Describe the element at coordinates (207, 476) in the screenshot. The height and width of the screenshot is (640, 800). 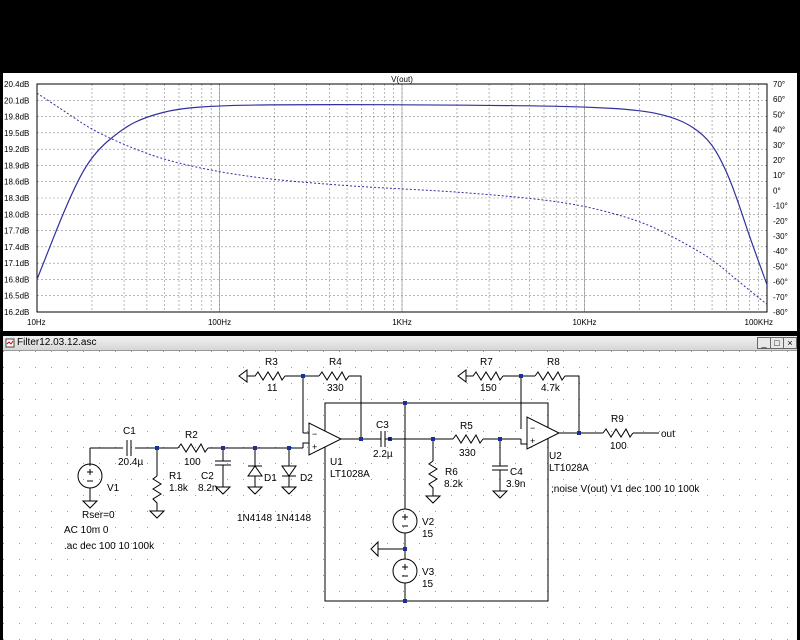
I see `label-c2: C2` at that location.